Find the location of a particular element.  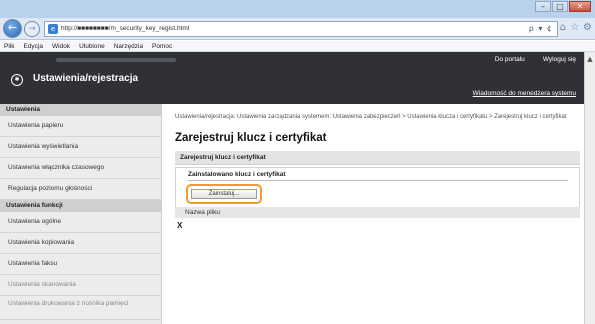

menu-favorites: Ulubione is located at coordinates (92, 46).